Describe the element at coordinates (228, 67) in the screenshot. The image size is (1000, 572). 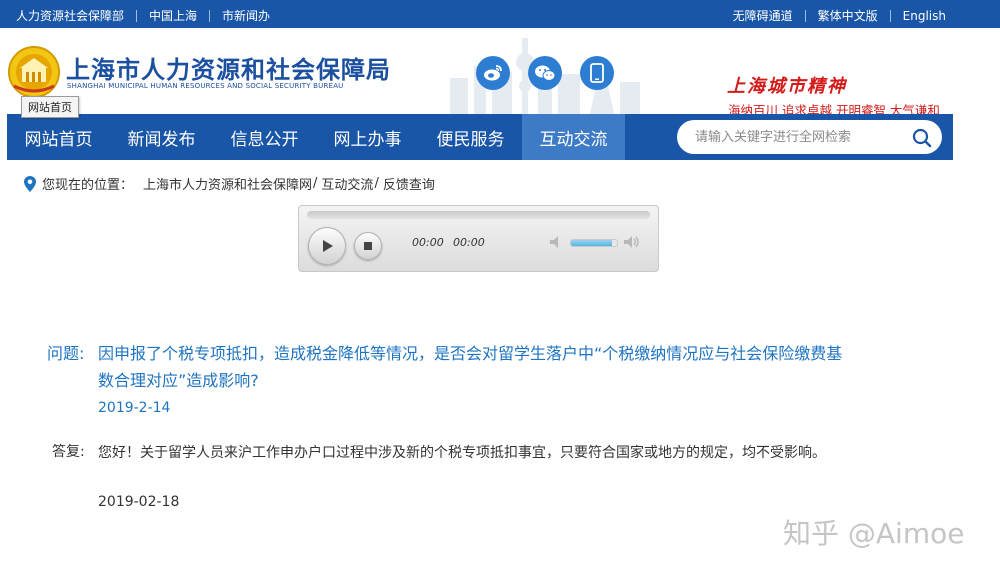
I see `site-title: 上海市人力资源和社会保障局` at that location.